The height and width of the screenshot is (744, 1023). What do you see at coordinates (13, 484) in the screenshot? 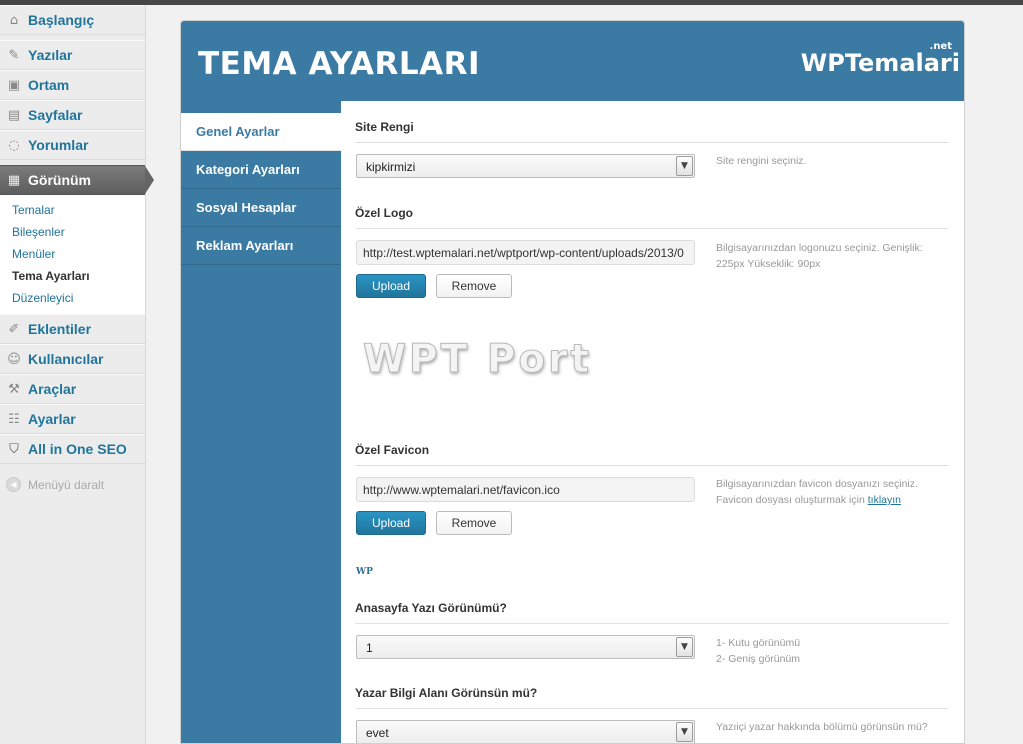
I see `collapse-arrow-icon: ◀` at bounding box center [13, 484].